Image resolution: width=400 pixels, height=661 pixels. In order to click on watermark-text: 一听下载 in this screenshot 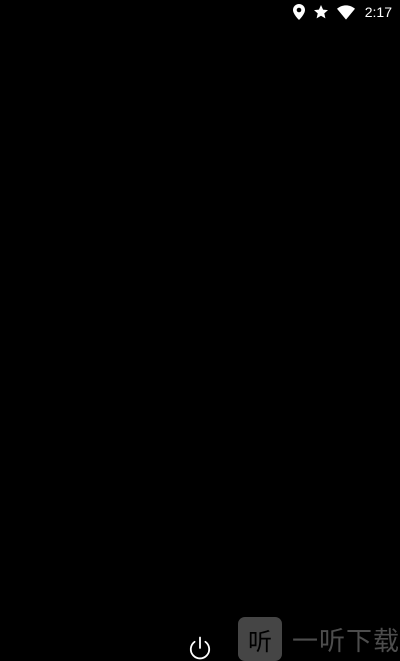, I will do `click(346, 641)`.